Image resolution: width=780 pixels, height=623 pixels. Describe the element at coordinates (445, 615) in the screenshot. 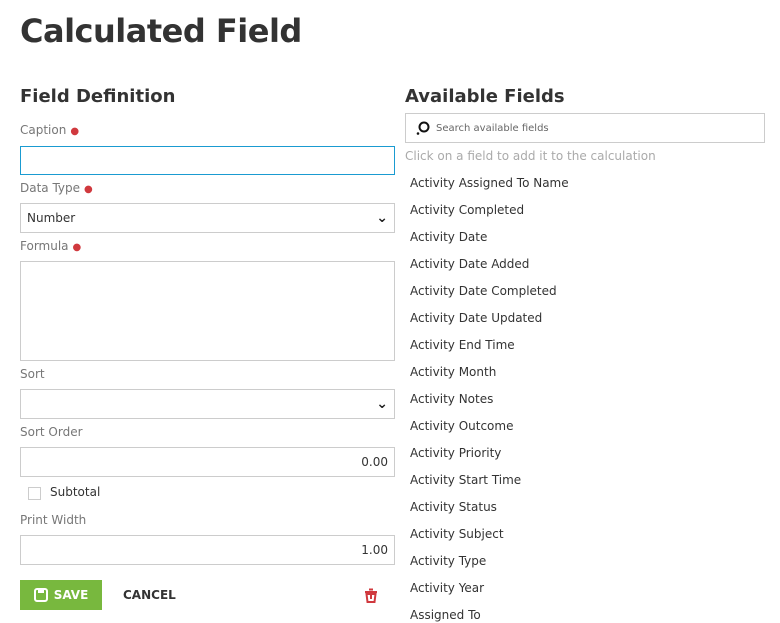

I see `available-field-item: Assigned To` at that location.